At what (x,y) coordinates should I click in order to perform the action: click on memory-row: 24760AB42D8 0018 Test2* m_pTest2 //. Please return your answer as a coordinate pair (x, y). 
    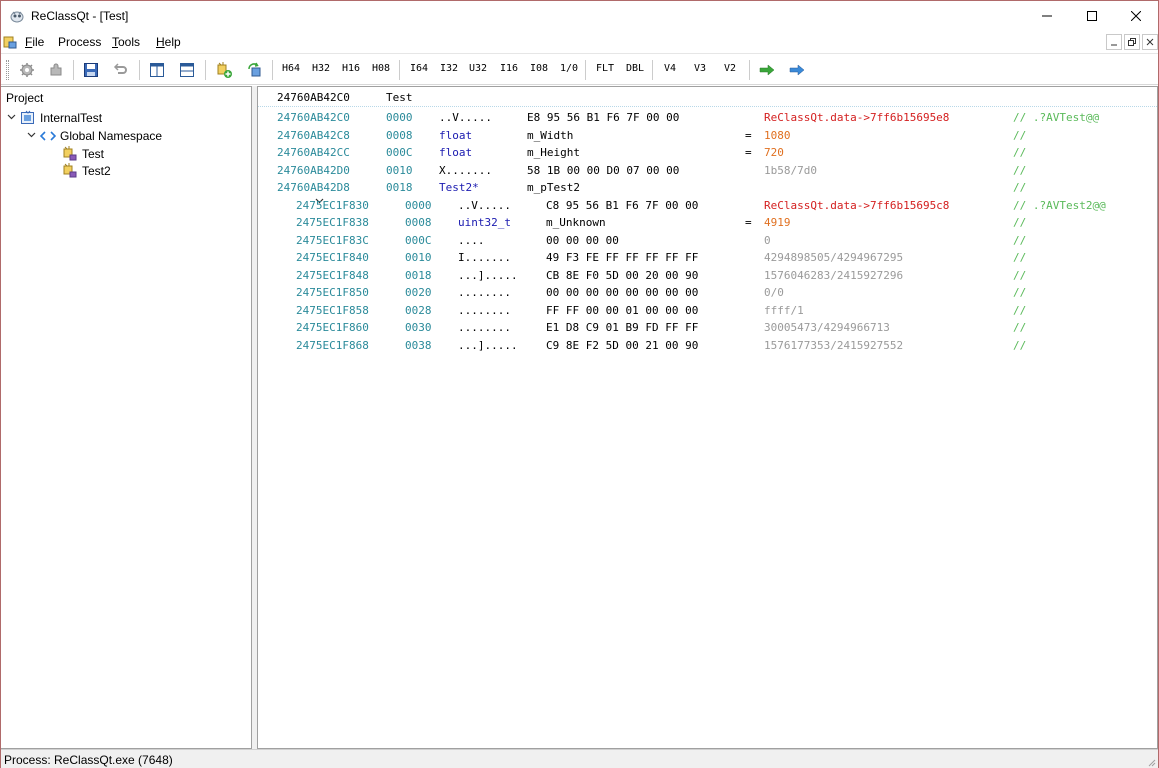
    Looking at the image, I should click on (707, 191).